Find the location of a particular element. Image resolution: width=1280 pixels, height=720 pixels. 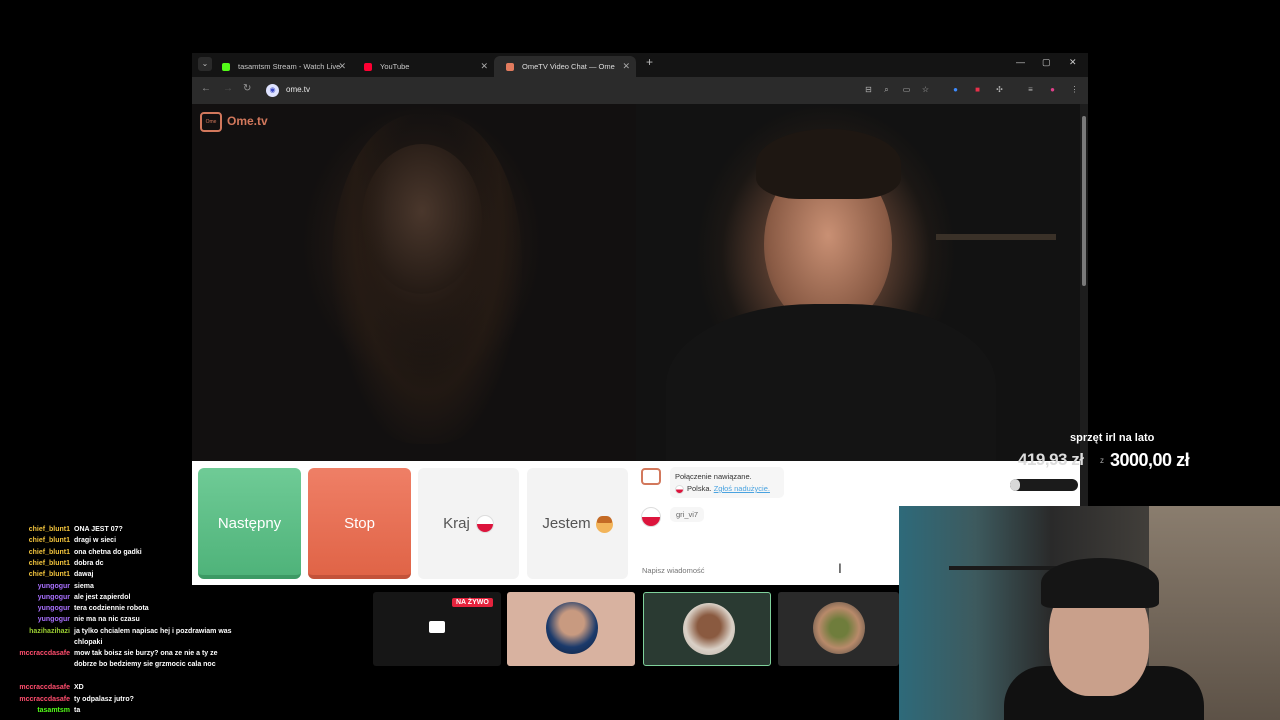

chat-text: siema is located at coordinates (84, 586).